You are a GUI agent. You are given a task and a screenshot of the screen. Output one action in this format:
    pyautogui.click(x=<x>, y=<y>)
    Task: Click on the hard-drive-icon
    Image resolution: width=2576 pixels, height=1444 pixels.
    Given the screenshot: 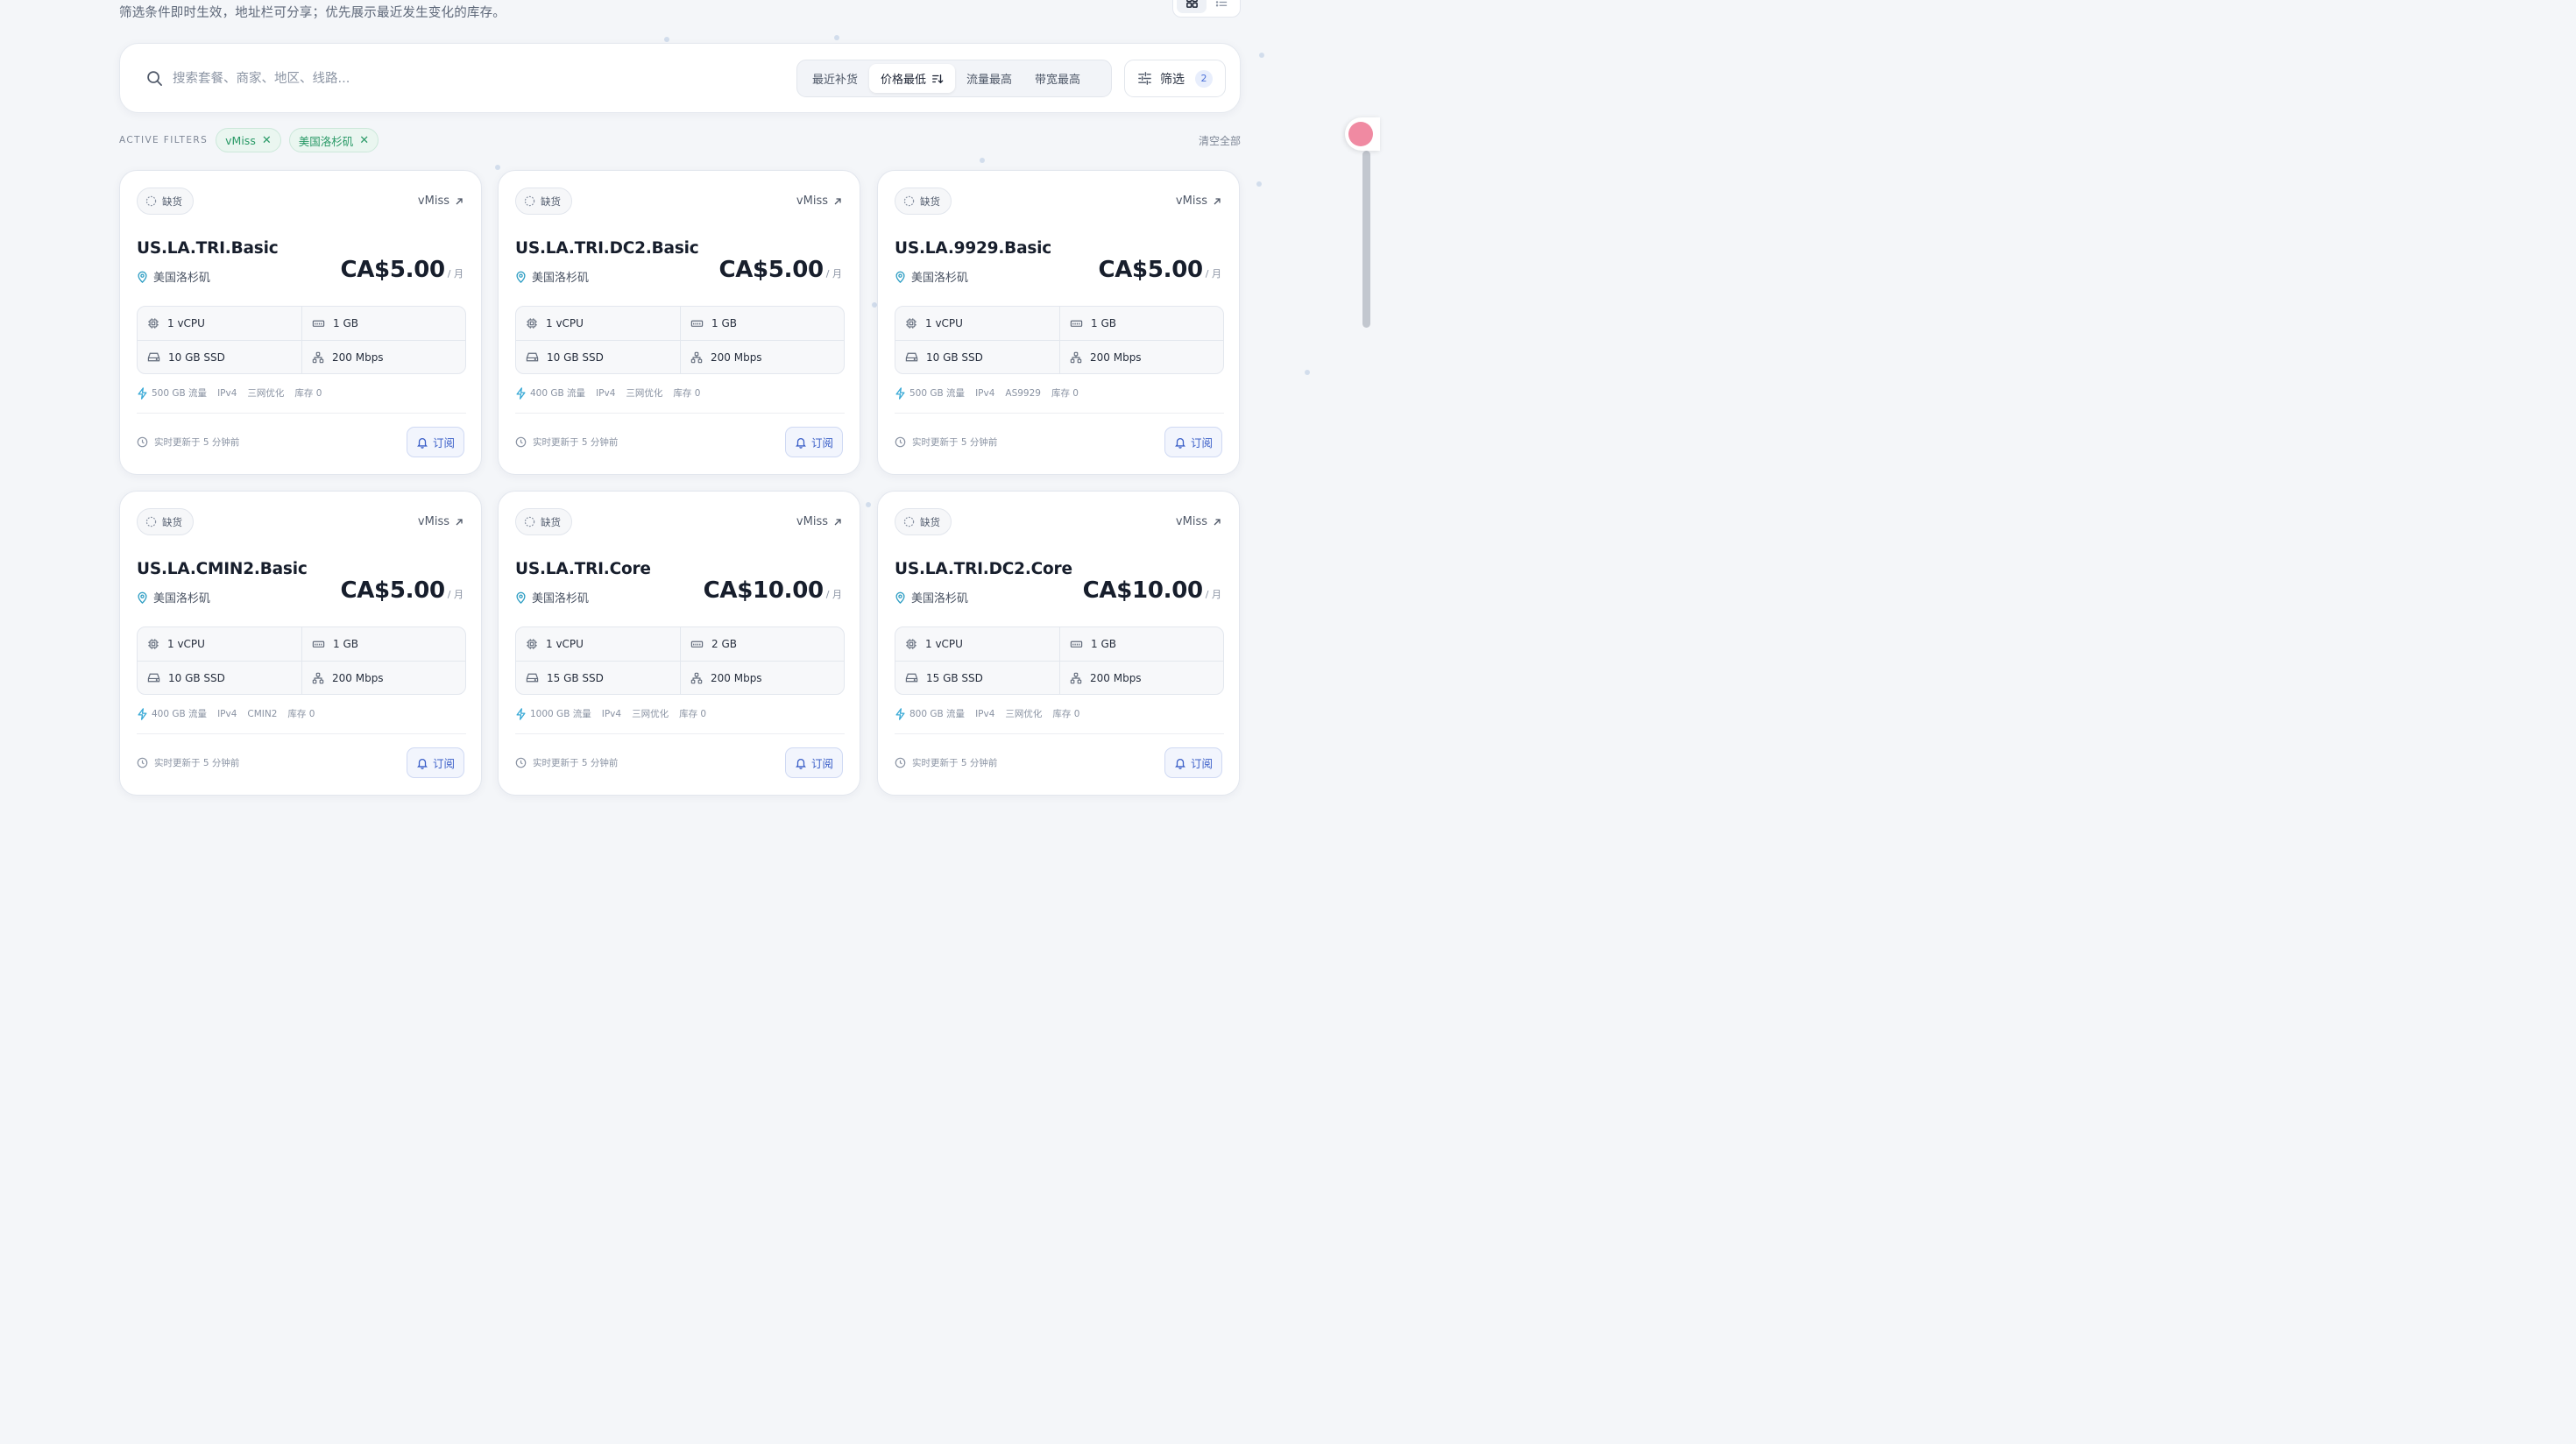 What is the action you would take?
    pyautogui.click(x=911, y=678)
    